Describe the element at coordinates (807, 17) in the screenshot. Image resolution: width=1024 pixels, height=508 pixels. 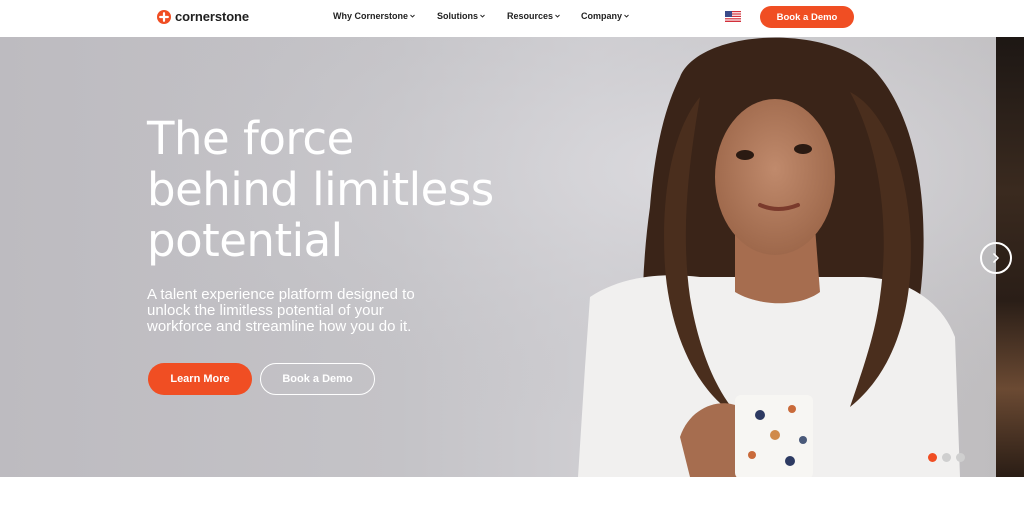
I see `book-demo-header-button: Book a Demo` at that location.